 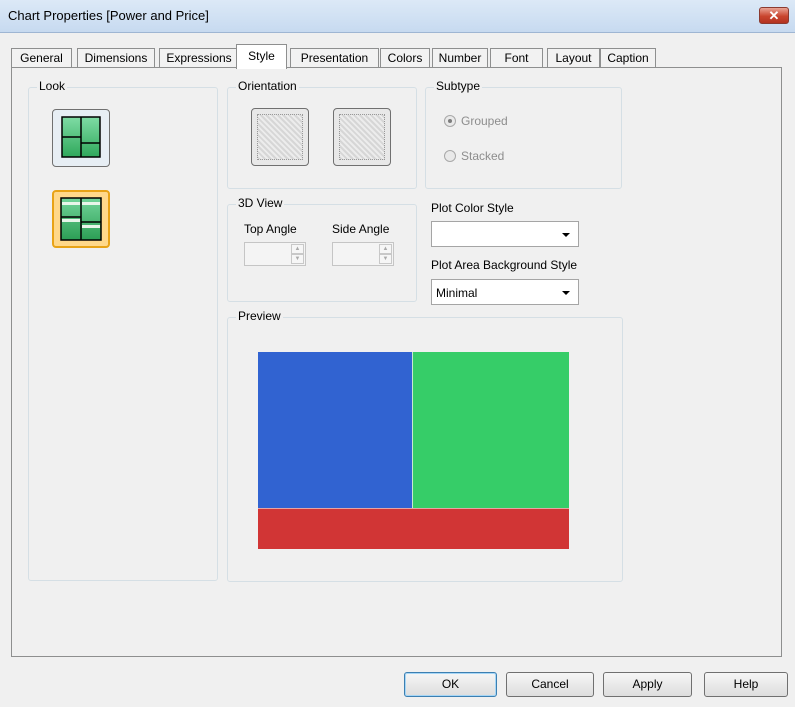 I want to click on look-2-icon, so click(x=81, y=219).